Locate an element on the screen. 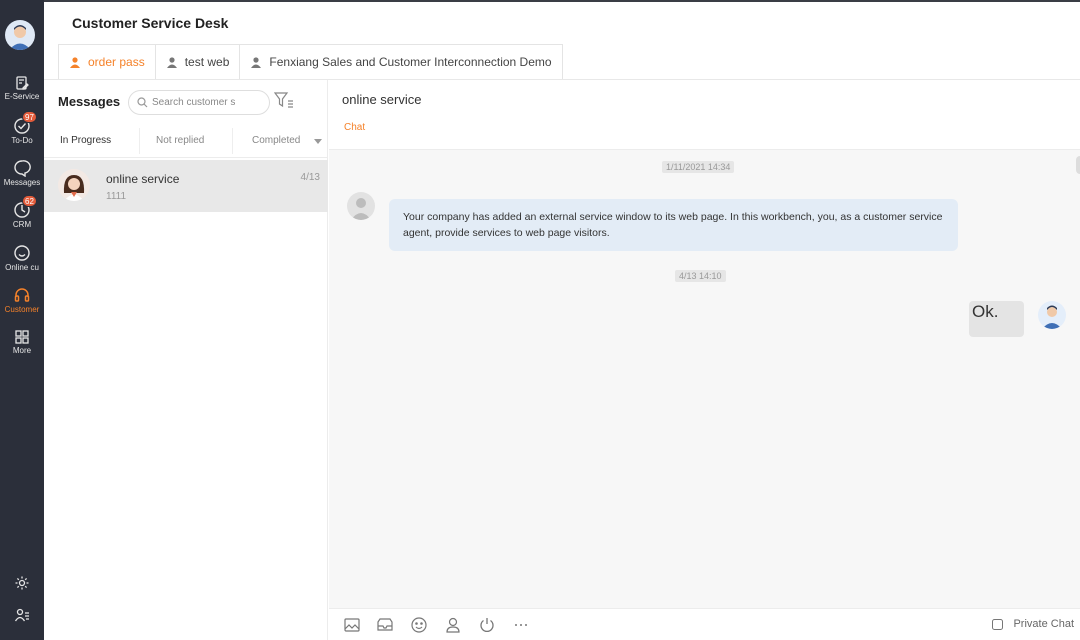 This screenshot has width=1080, height=640. user-list-icon is located at coordinates (21, 615).